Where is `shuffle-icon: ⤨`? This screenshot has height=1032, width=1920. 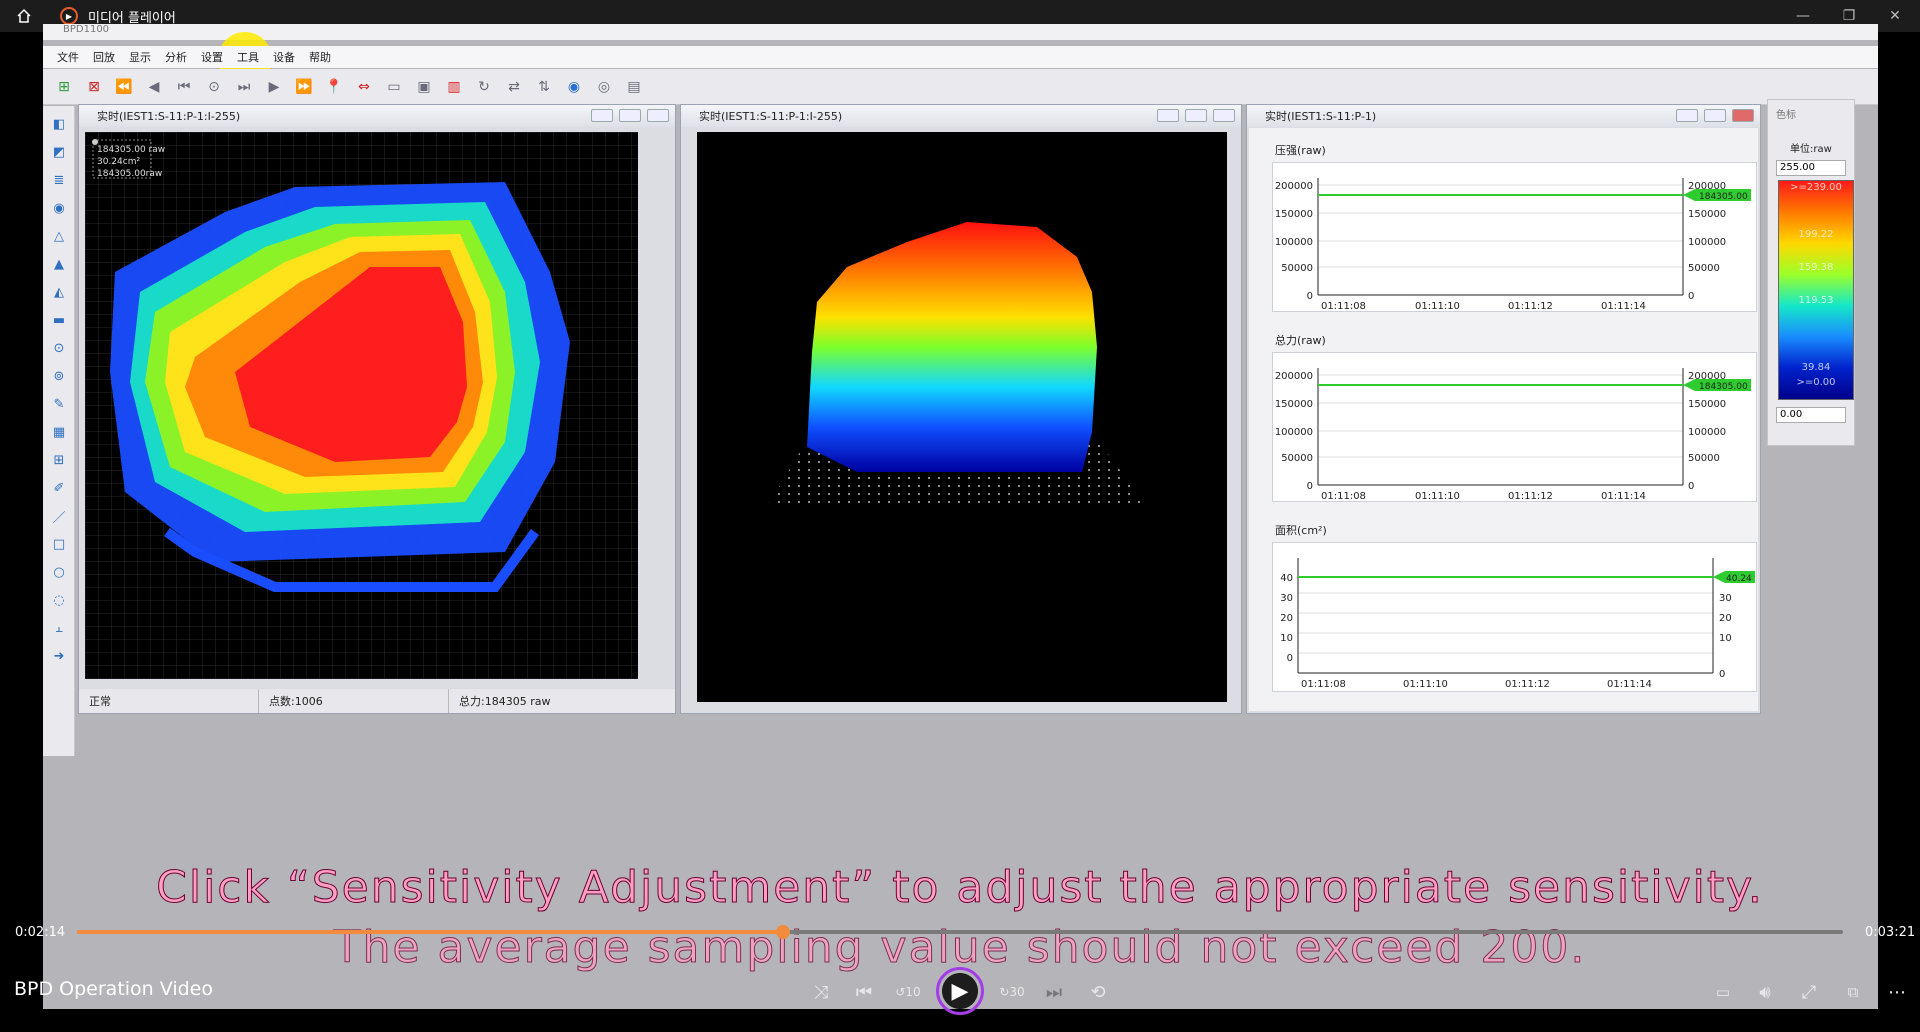
shuffle-icon: ⤨ is located at coordinates (821, 992).